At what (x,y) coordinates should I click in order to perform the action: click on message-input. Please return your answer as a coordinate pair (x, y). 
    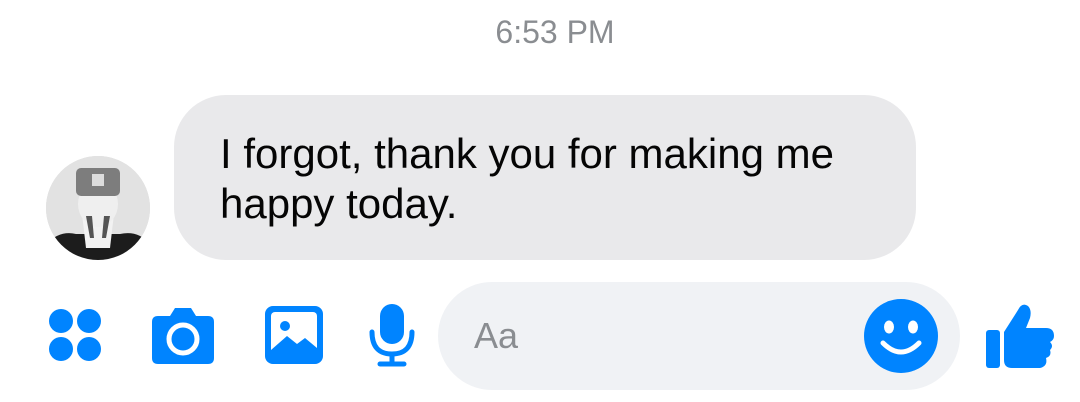
    Looking at the image, I should click on (674, 336).